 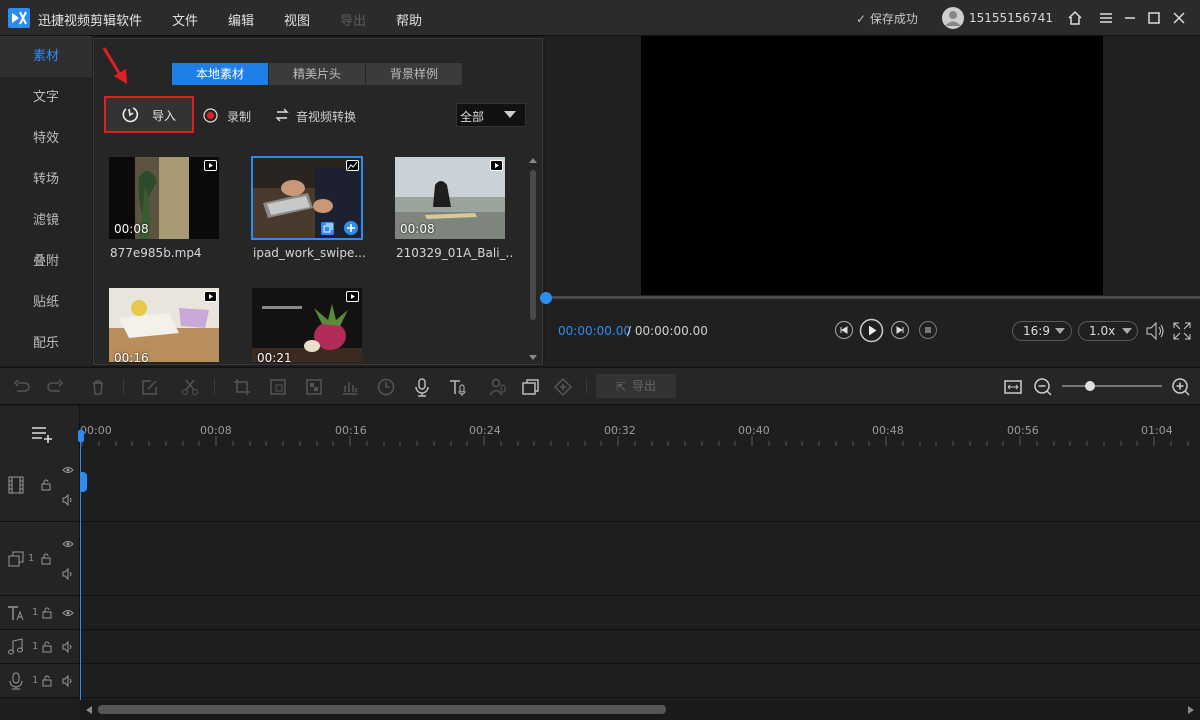 I want to click on user-id: 15155156741, so click(x=1011, y=18).